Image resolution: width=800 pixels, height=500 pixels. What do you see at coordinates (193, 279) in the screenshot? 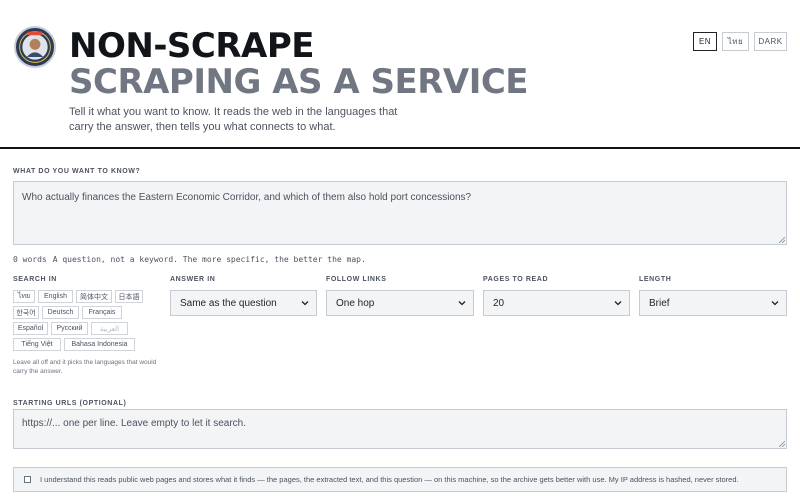
I see `answer-in-label: ANSWER IN` at bounding box center [193, 279].